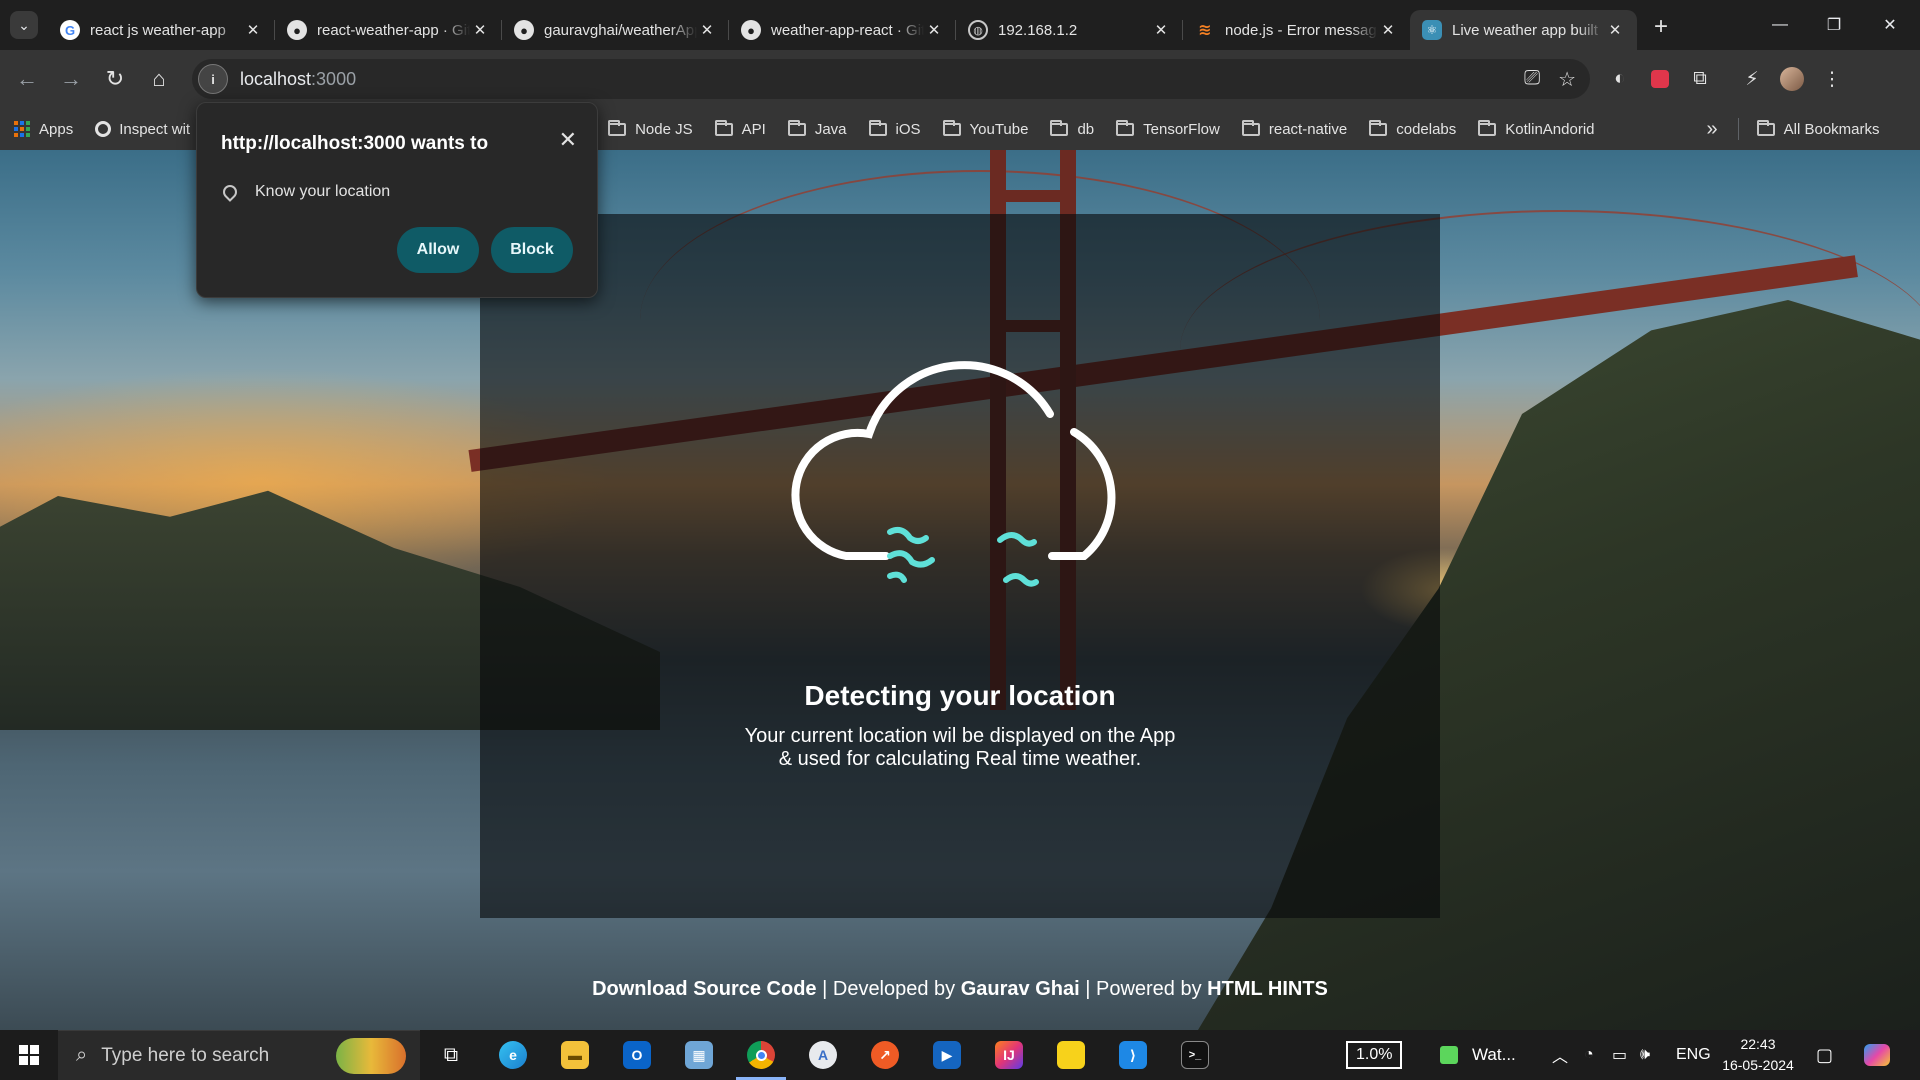 The image size is (1920, 1080). What do you see at coordinates (1374, 1055) in the screenshot?
I see `cpu-widget: 1.0%` at bounding box center [1374, 1055].